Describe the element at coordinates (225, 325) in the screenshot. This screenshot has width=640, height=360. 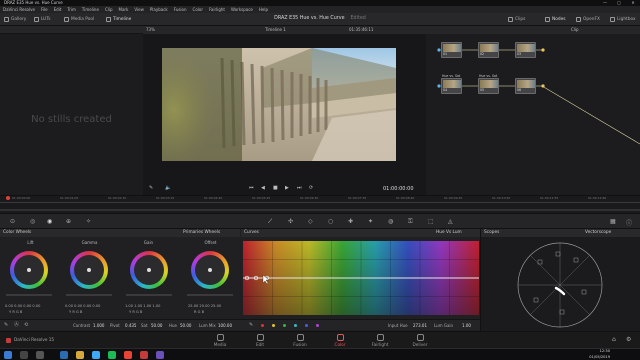
I see `lum-mix-value: 100.00` at that location.